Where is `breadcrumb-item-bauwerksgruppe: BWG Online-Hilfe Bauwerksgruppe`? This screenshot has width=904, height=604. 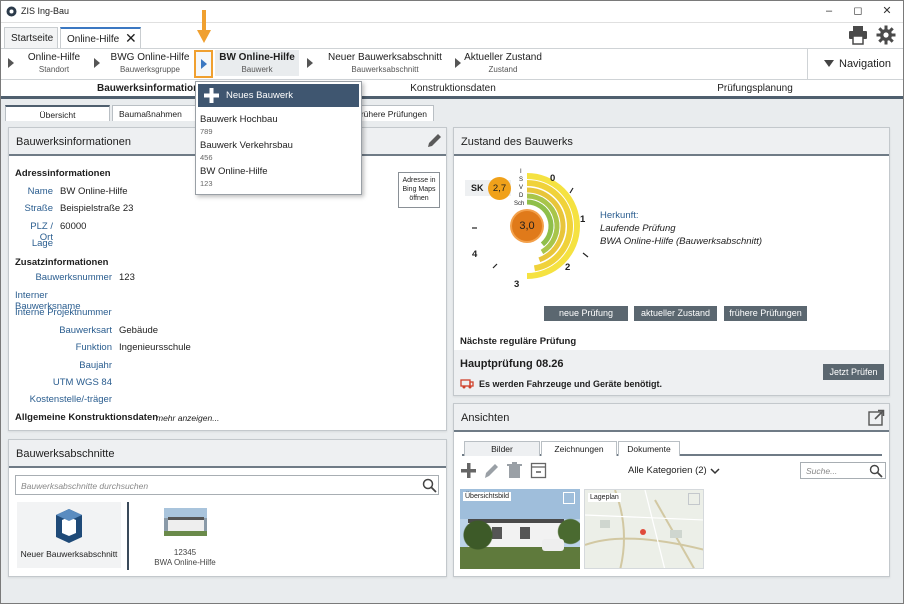
breadcrumb-item-bauwerksgruppe: BWG Online-Hilfe Bauwerksgruppe is located at coordinates (150, 63).